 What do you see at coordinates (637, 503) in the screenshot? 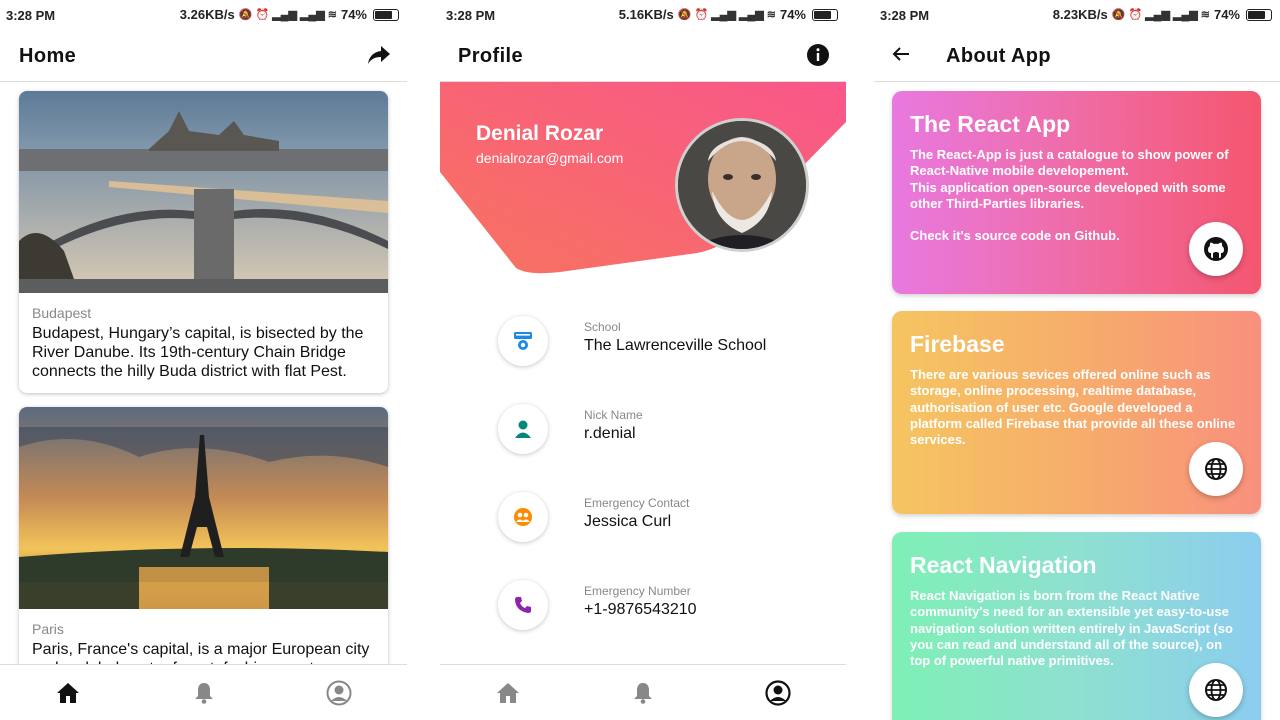
I see `field-label: Emergency Contact` at bounding box center [637, 503].